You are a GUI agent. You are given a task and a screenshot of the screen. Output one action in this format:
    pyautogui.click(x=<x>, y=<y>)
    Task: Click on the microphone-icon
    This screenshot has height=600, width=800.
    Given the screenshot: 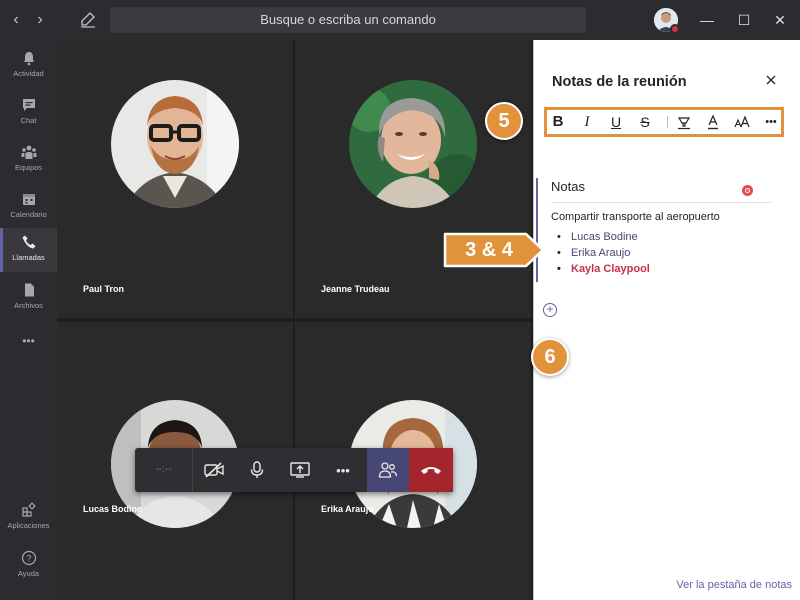 What is the action you would take?
    pyautogui.click(x=257, y=469)
    